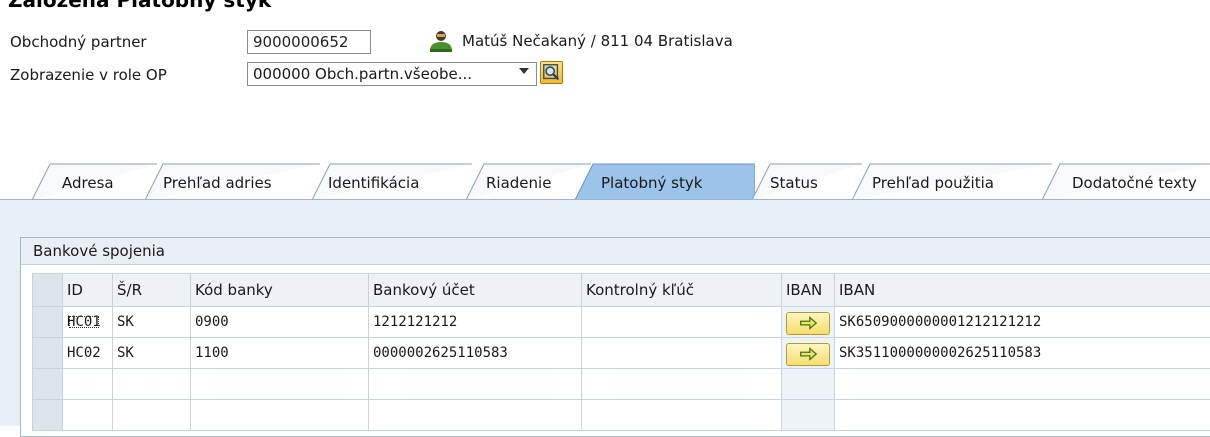 The image size is (1210, 437). Describe the element at coordinates (280, 384) in the screenshot. I see `cell-bank-code` at that location.